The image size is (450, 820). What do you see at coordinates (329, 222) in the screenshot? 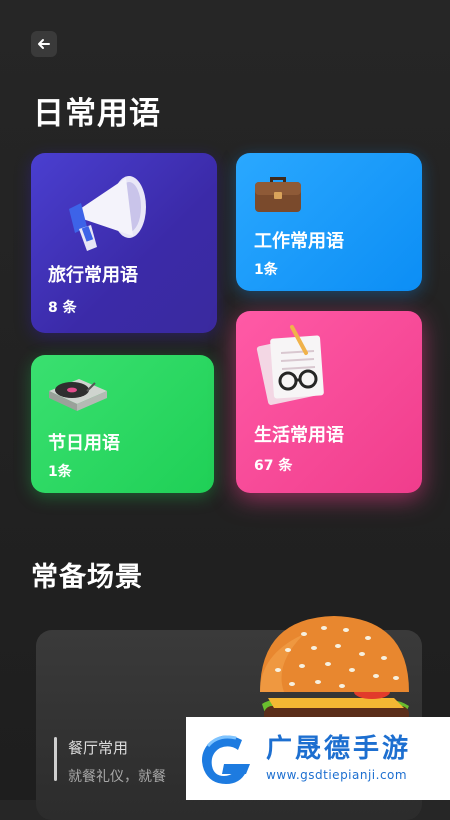
I see `card-work-phrases: 工作常用语 1条` at bounding box center [329, 222].